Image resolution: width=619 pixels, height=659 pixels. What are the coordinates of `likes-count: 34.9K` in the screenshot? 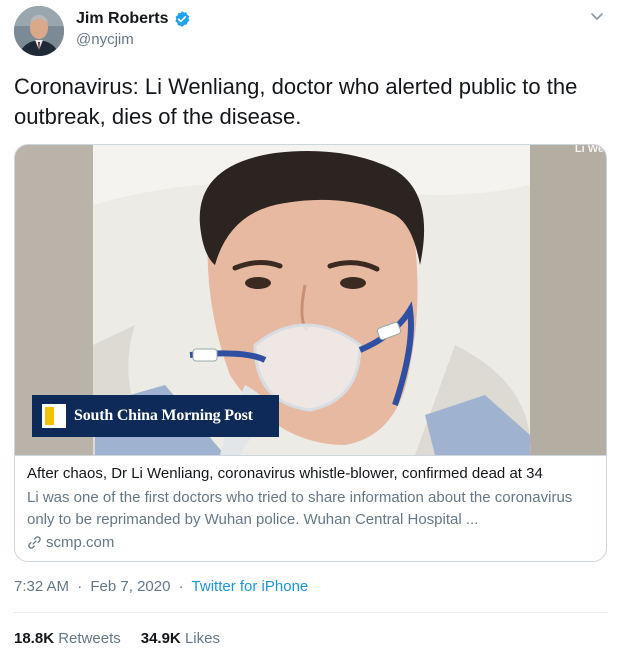 It's located at (160, 638).